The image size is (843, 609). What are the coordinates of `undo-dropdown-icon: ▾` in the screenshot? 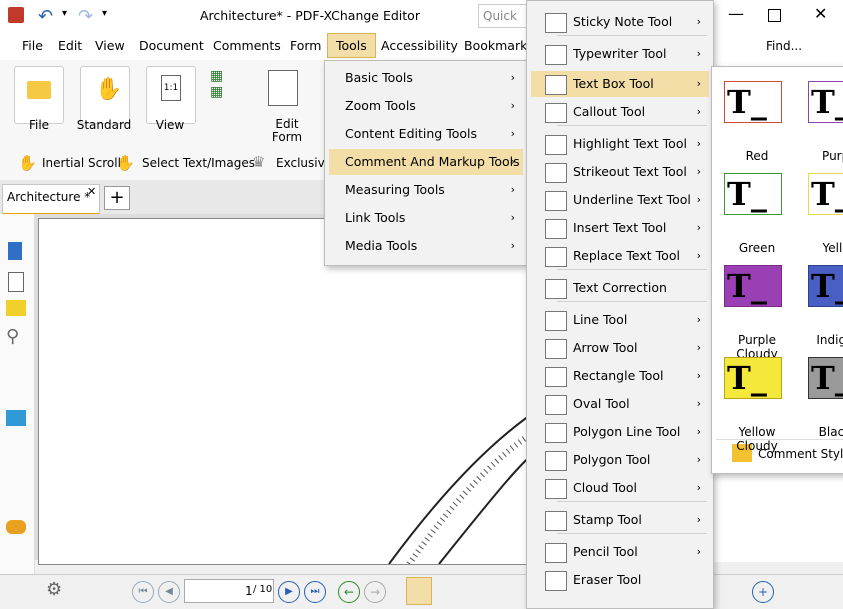 It's located at (64, 13).